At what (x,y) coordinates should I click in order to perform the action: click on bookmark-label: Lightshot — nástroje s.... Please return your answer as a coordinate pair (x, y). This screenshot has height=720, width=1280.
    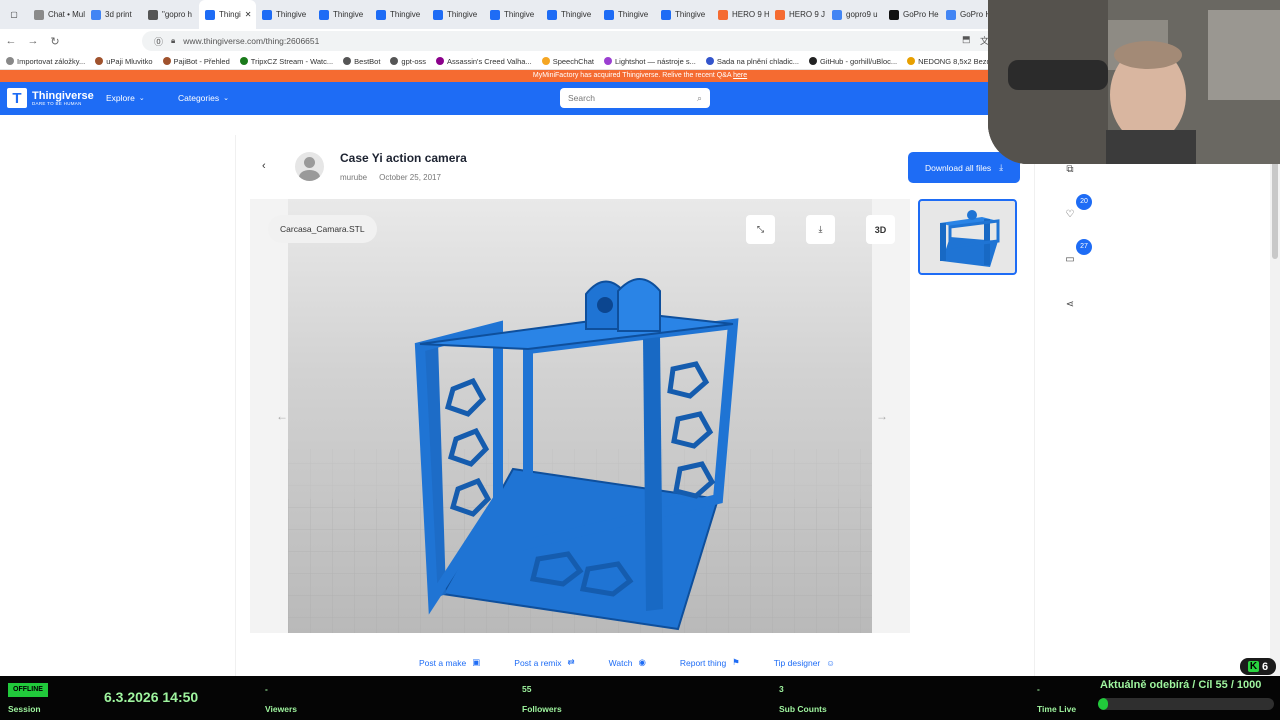
    Looking at the image, I should click on (655, 61).